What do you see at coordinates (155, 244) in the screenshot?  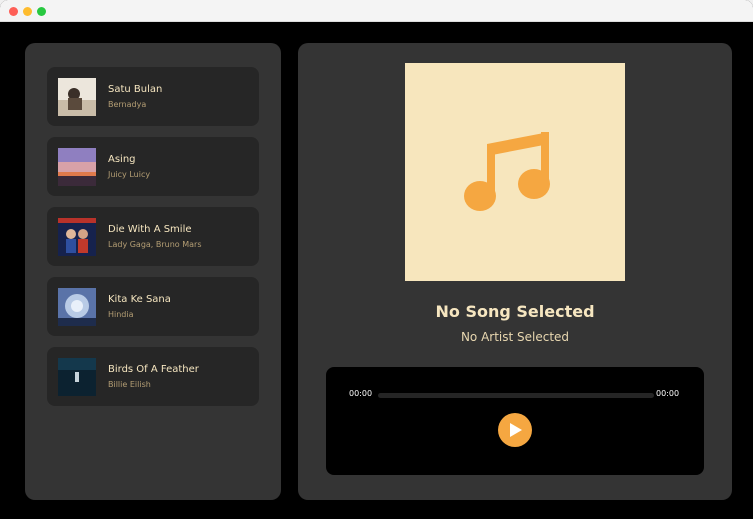 I see `song-artist: Lady Gaga, Bruno Mars` at bounding box center [155, 244].